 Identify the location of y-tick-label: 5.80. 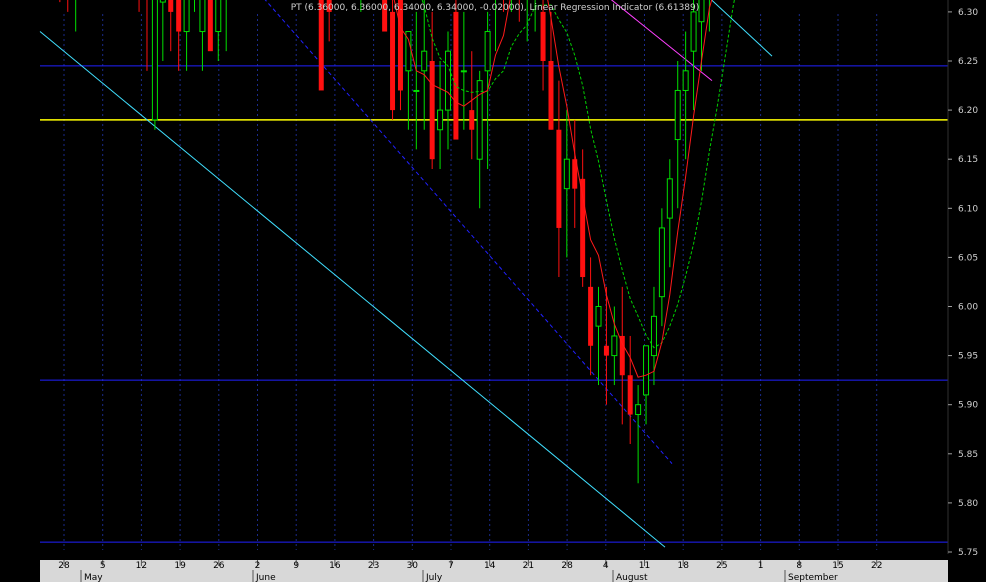
(968, 504).